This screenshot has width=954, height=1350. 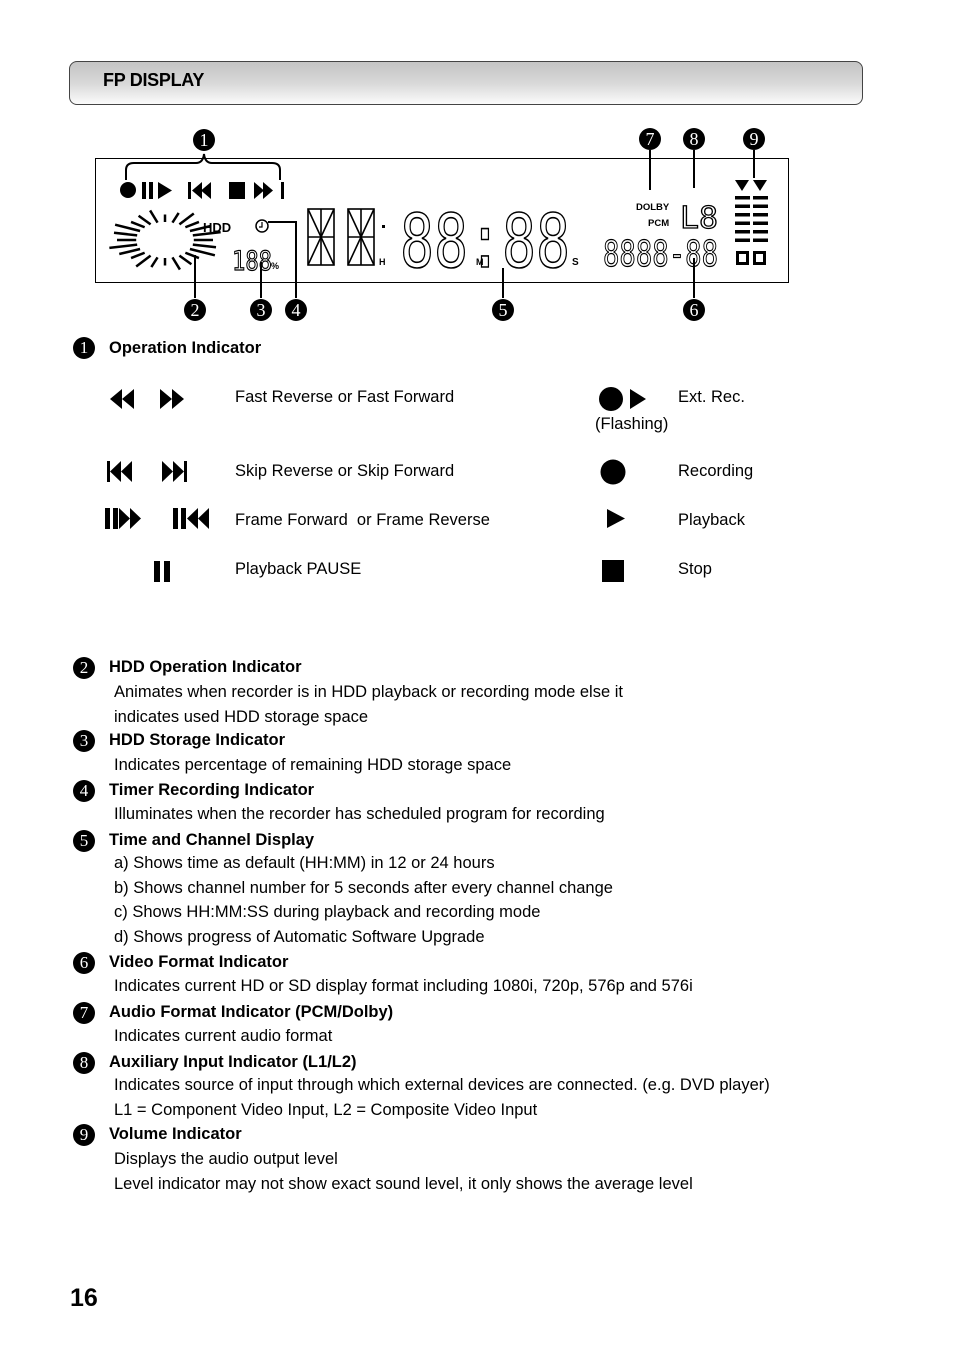 I want to click on operation-item-label: Fast Reverse or Fast Forward, so click(x=345, y=397).